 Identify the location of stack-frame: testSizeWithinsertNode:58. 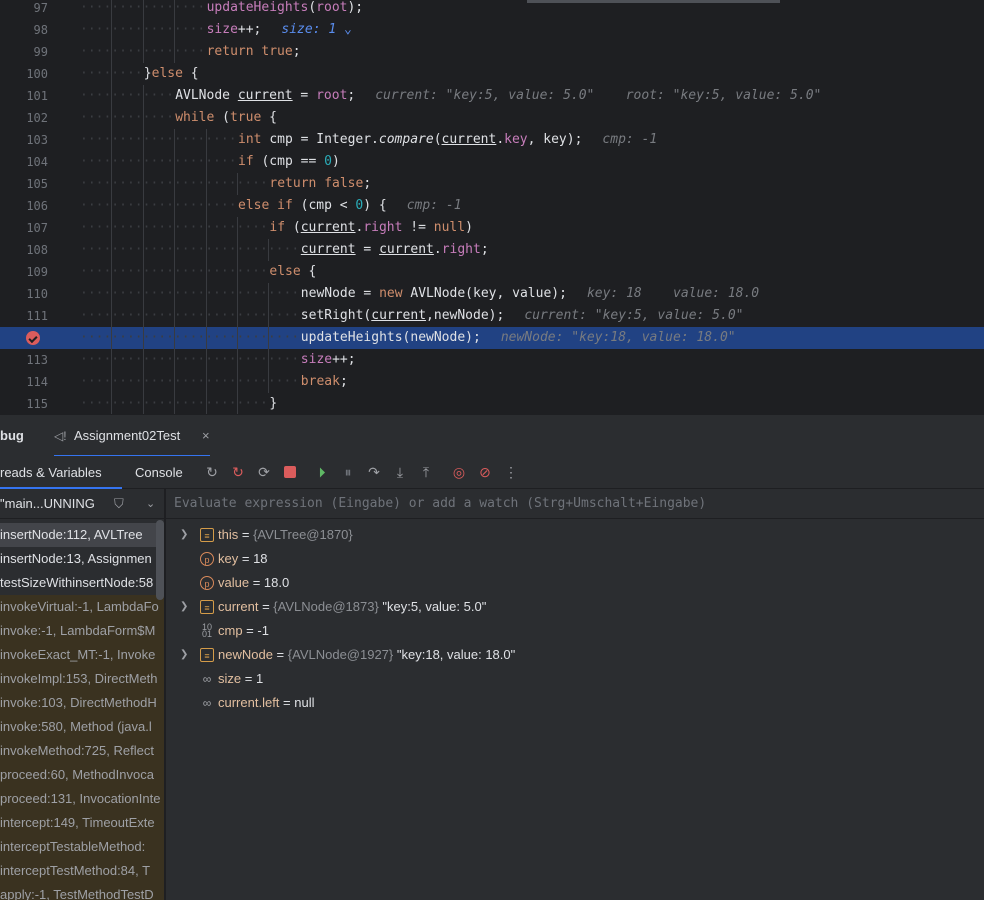
(82, 583).